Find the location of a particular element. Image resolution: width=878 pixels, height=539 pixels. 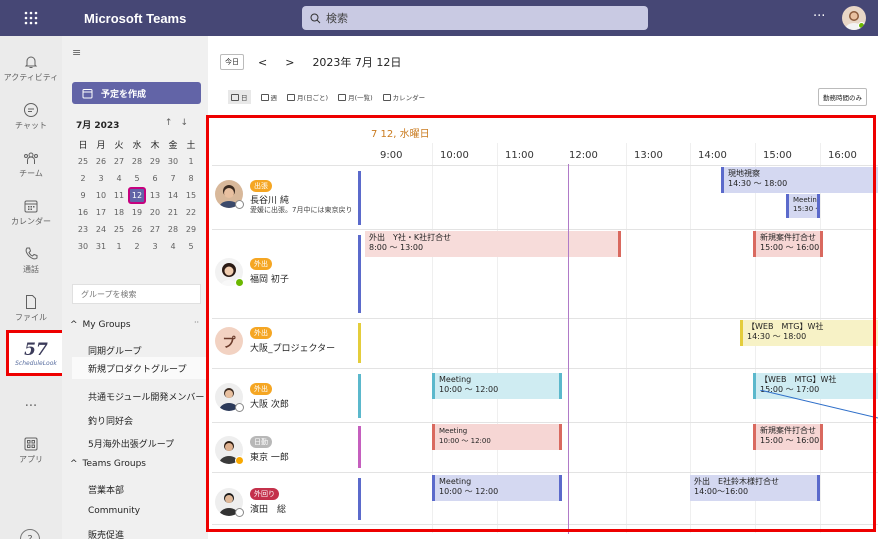

calendar-day: 9 is located at coordinates (83, 195).